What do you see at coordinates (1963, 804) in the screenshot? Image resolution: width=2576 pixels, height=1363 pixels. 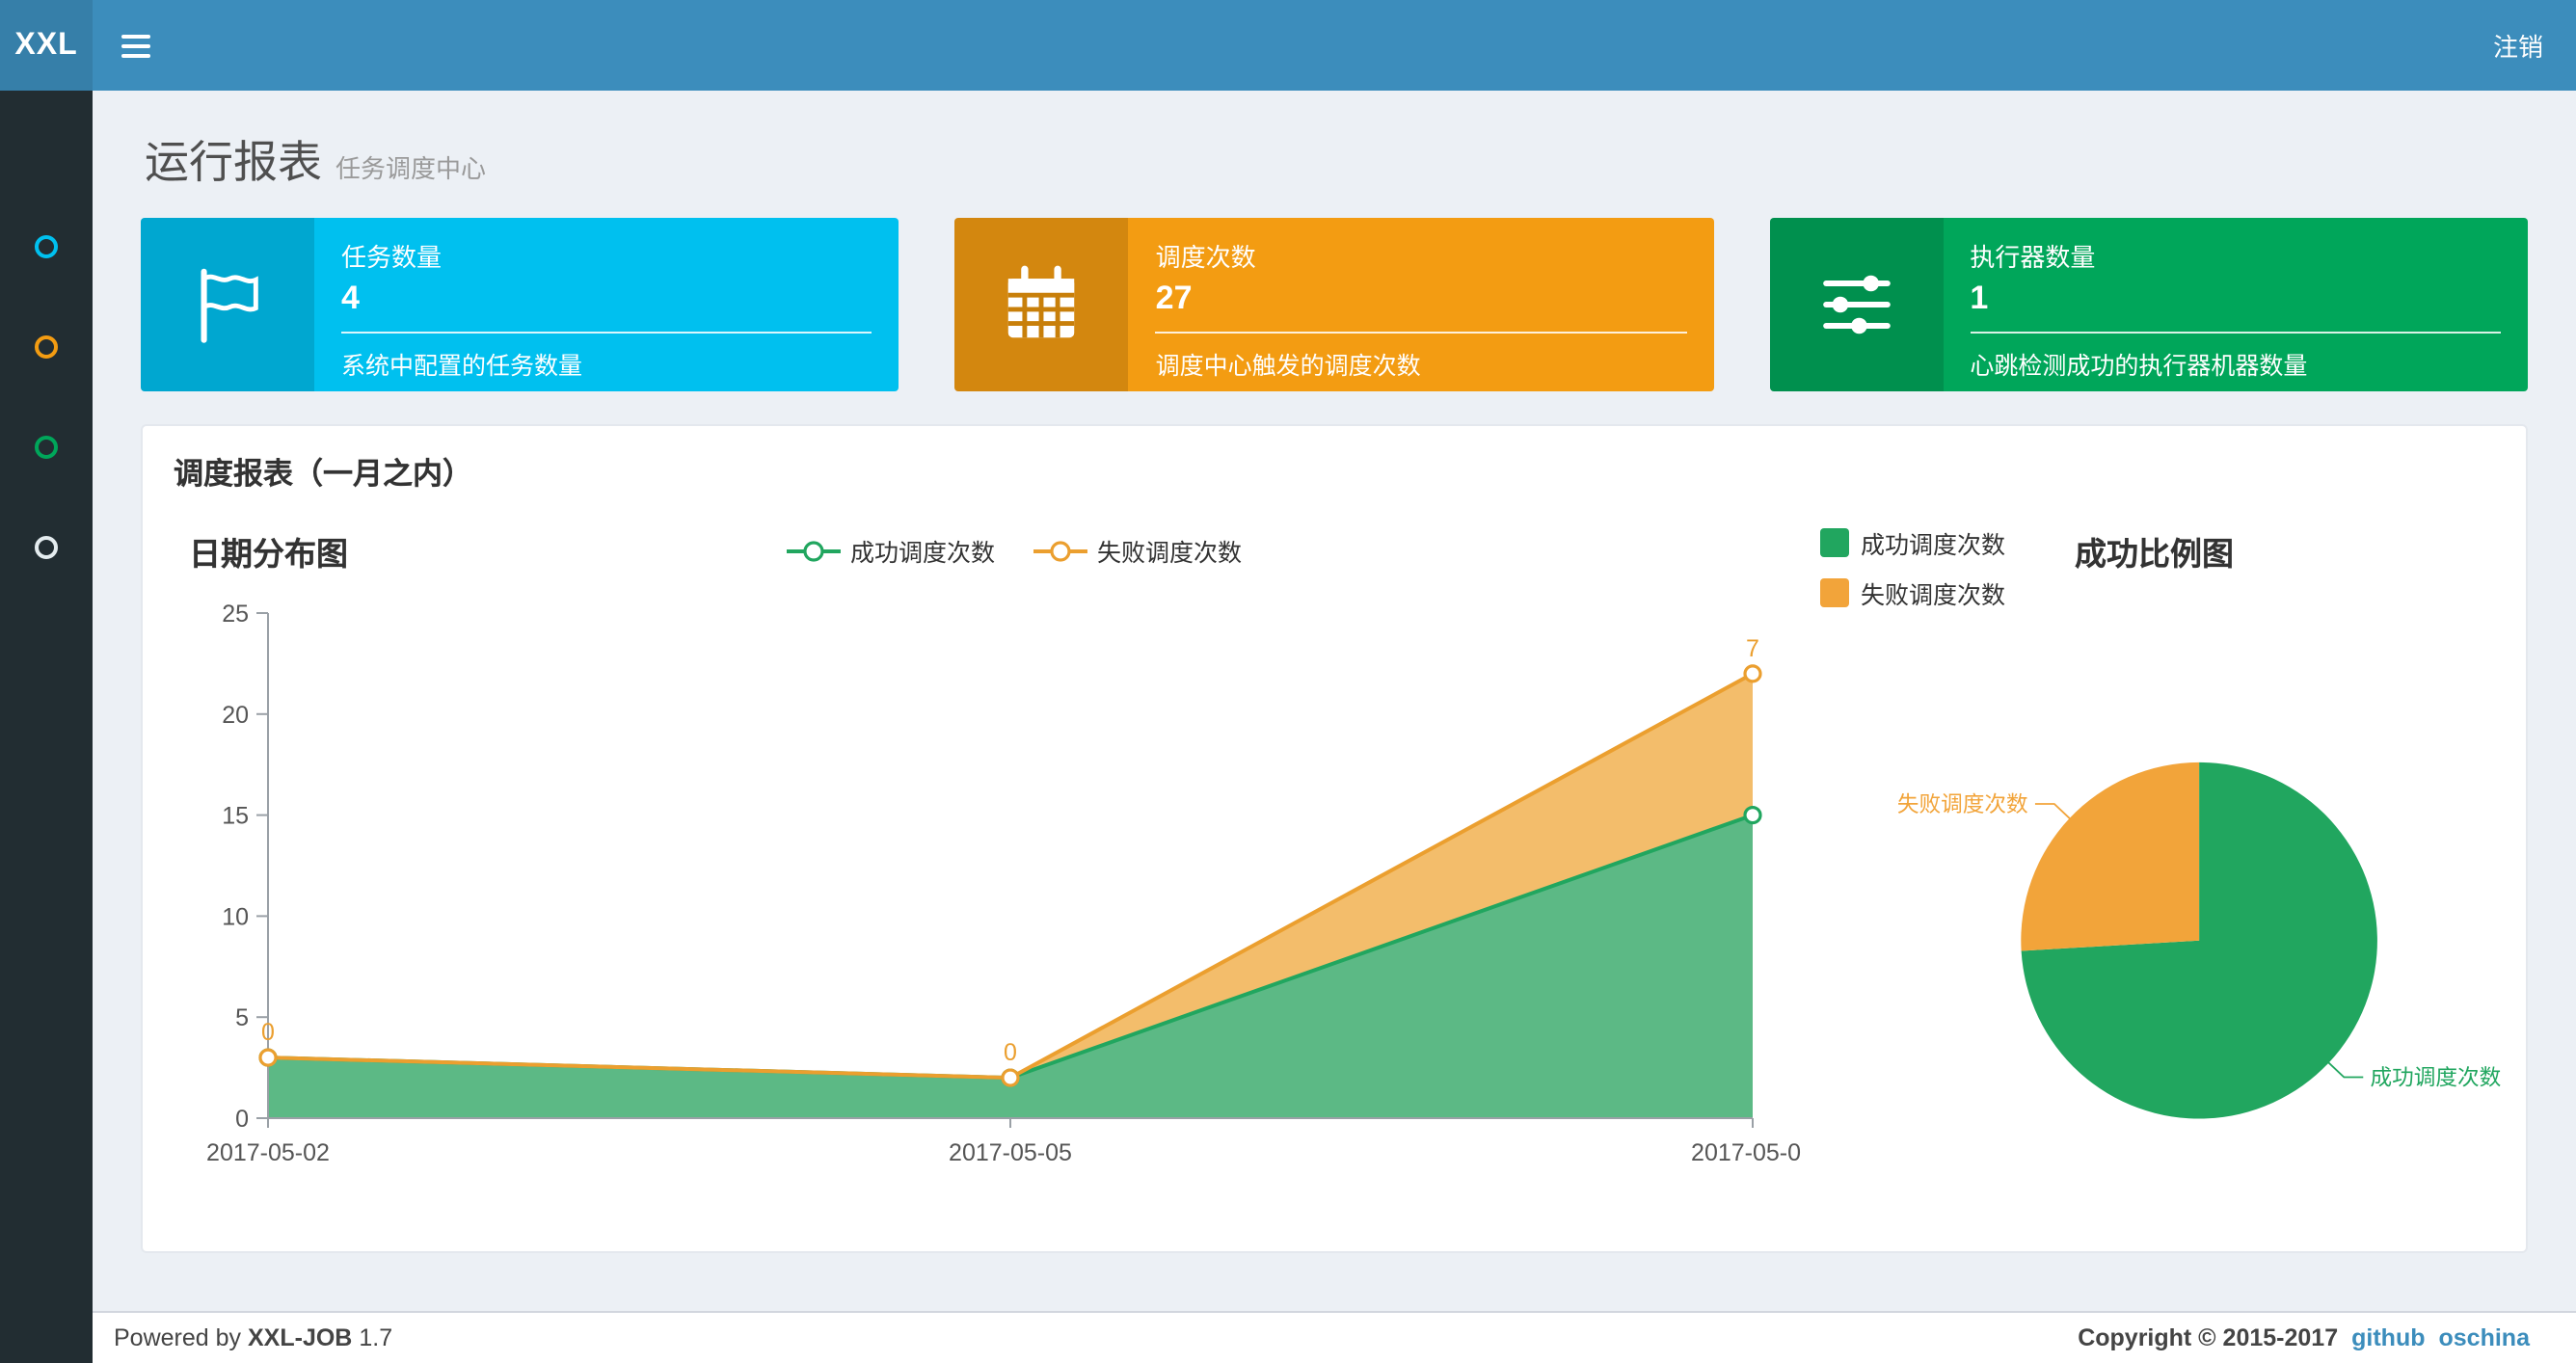 I see `pie-label: 失败调度次数` at bounding box center [1963, 804].